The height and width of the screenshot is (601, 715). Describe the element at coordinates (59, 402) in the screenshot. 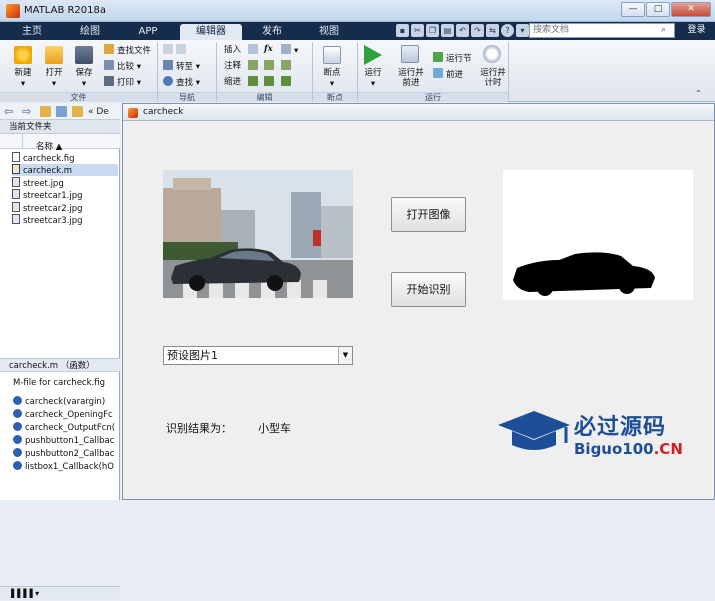

I see `function-item: carcheck(varargin)` at that location.